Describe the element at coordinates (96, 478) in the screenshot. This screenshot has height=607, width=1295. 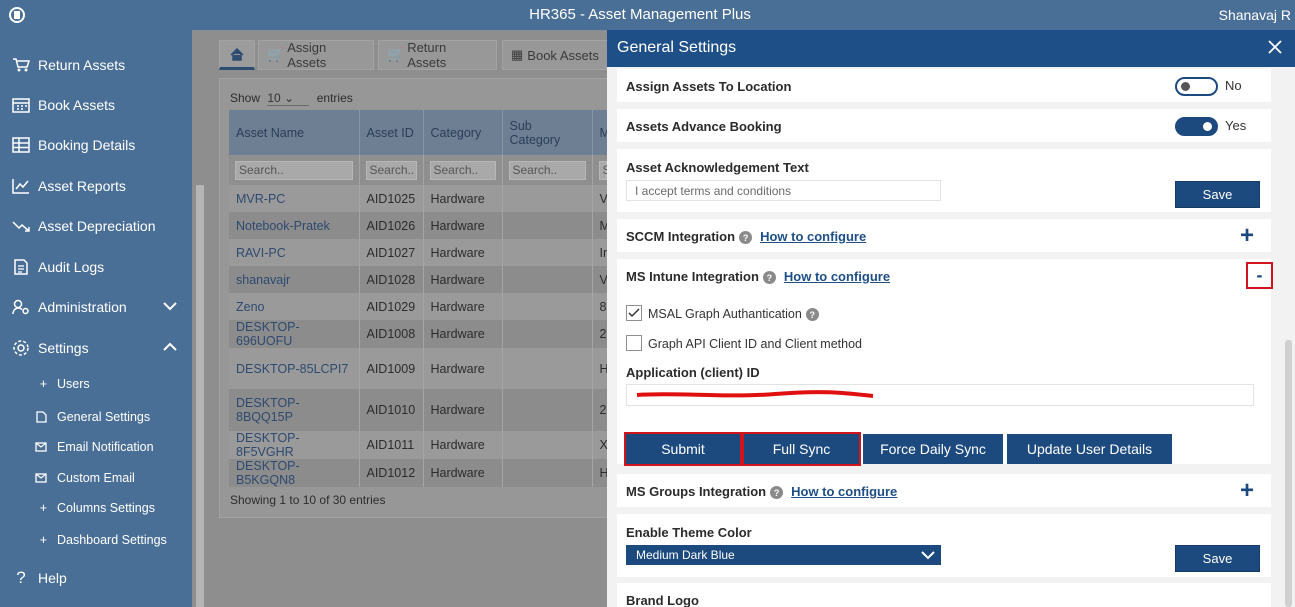
I see `sidebar-subitem-custom-email: Custom Email` at that location.